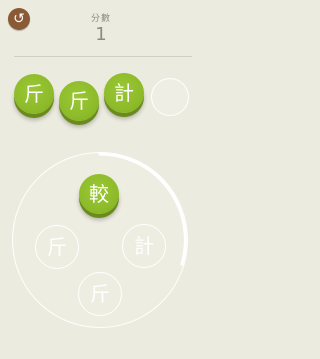  I want to click on wheel-choice-bottom: 斤, so click(100, 294).